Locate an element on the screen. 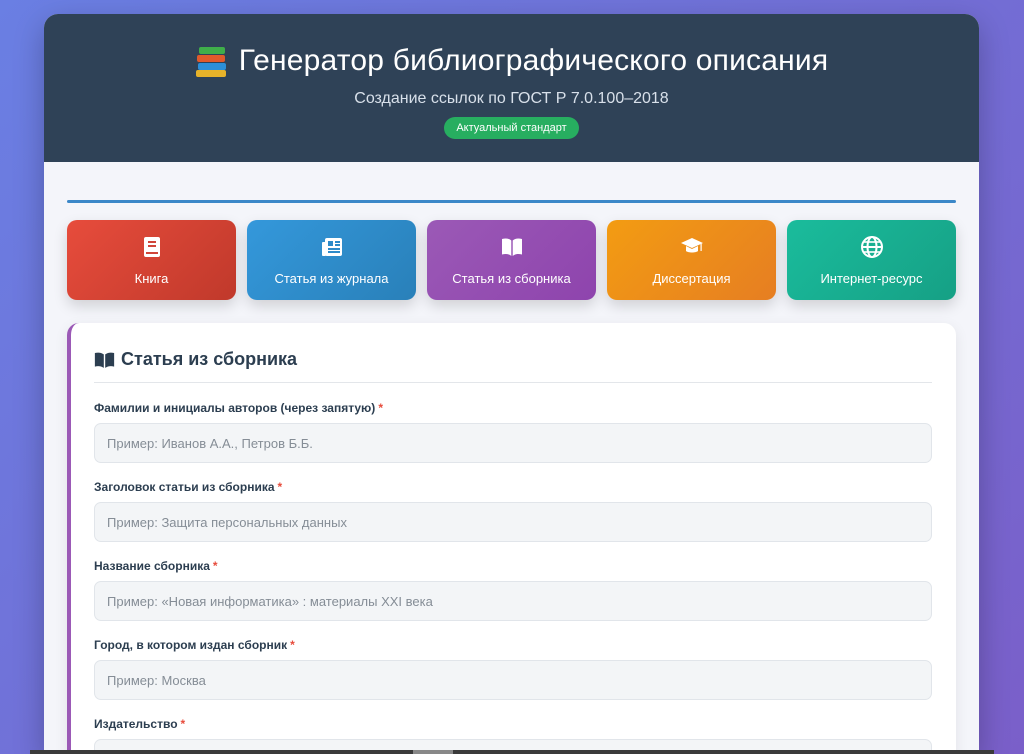  tab-collection-article: Статья из сборника is located at coordinates (511, 260).